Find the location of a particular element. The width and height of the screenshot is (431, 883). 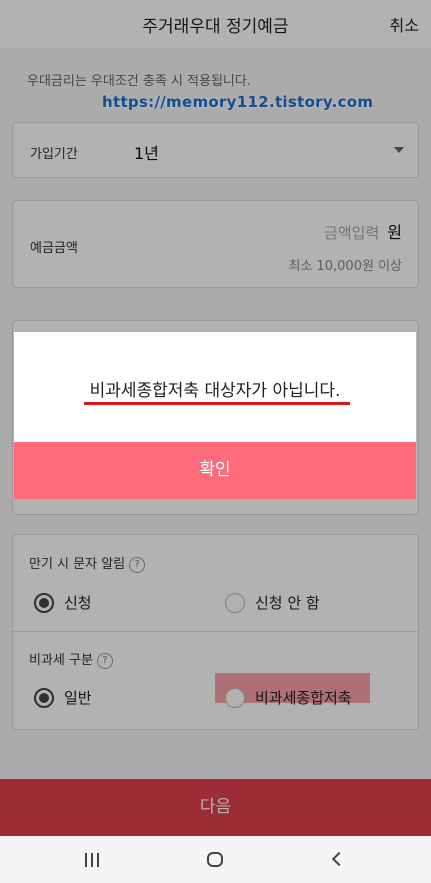

home-icon is located at coordinates (215, 859).